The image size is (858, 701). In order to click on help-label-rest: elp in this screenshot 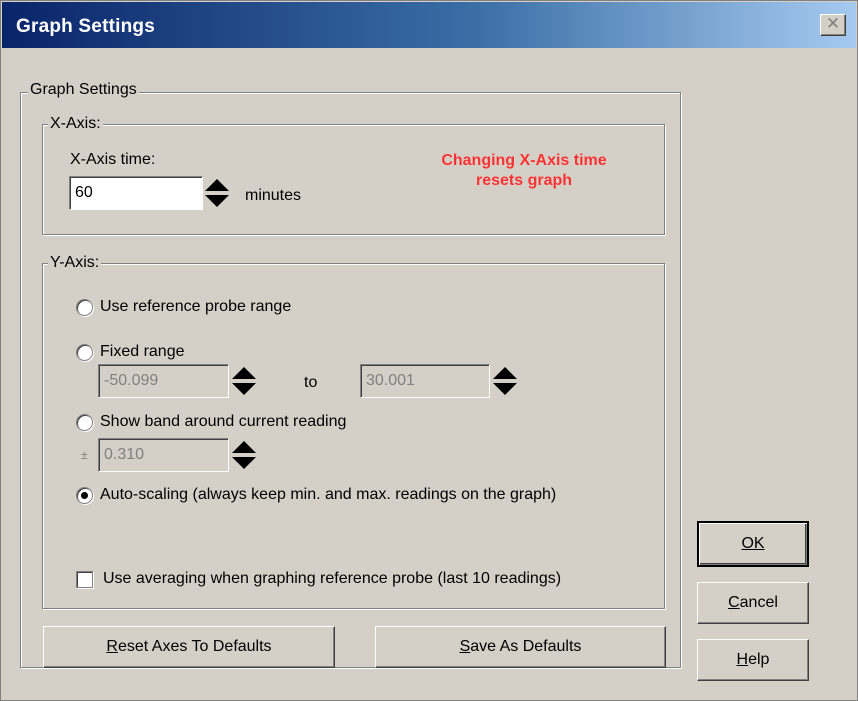, I will do `click(759, 659)`.